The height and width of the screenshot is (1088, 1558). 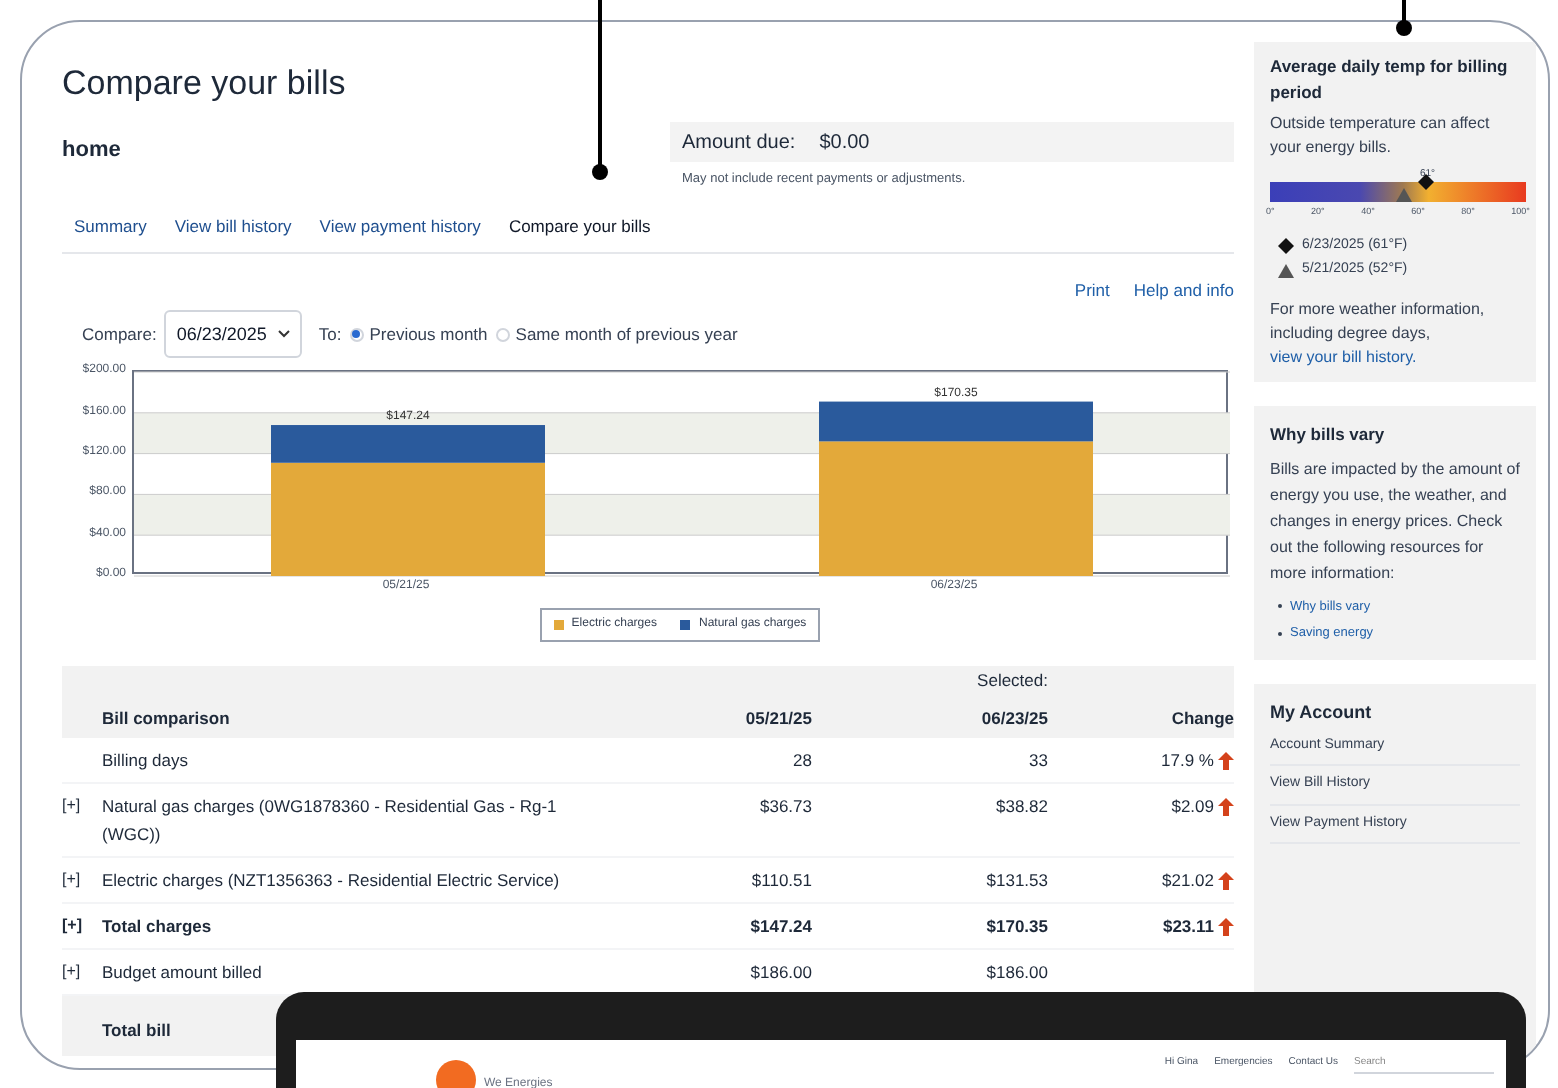 What do you see at coordinates (1201, 718) in the screenshot?
I see `column-header: Change` at bounding box center [1201, 718].